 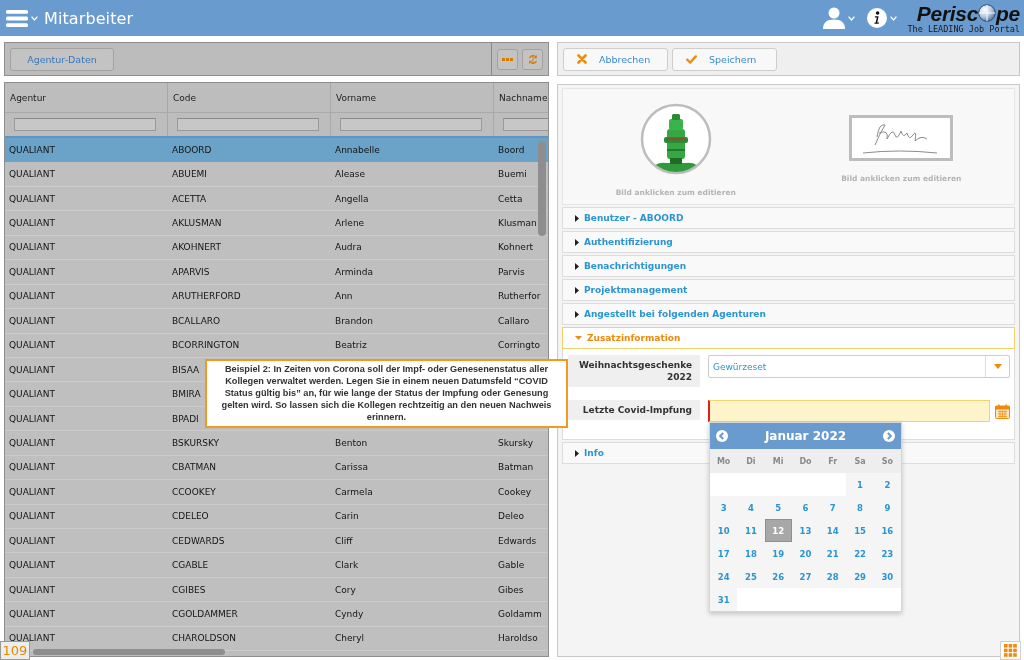 What do you see at coordinates (191, 271) in the screenshot?
I see `table-cell: APARVIS` at bounding box center [191, 271].